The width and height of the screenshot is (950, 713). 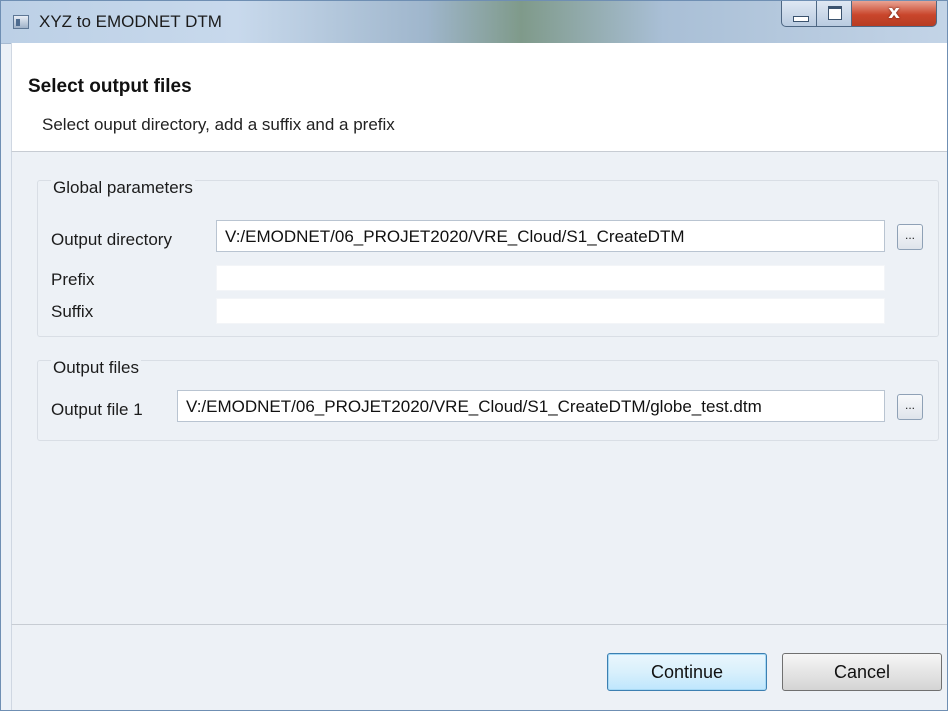 I want to click on suffix-input, so click(x=550, y=311).